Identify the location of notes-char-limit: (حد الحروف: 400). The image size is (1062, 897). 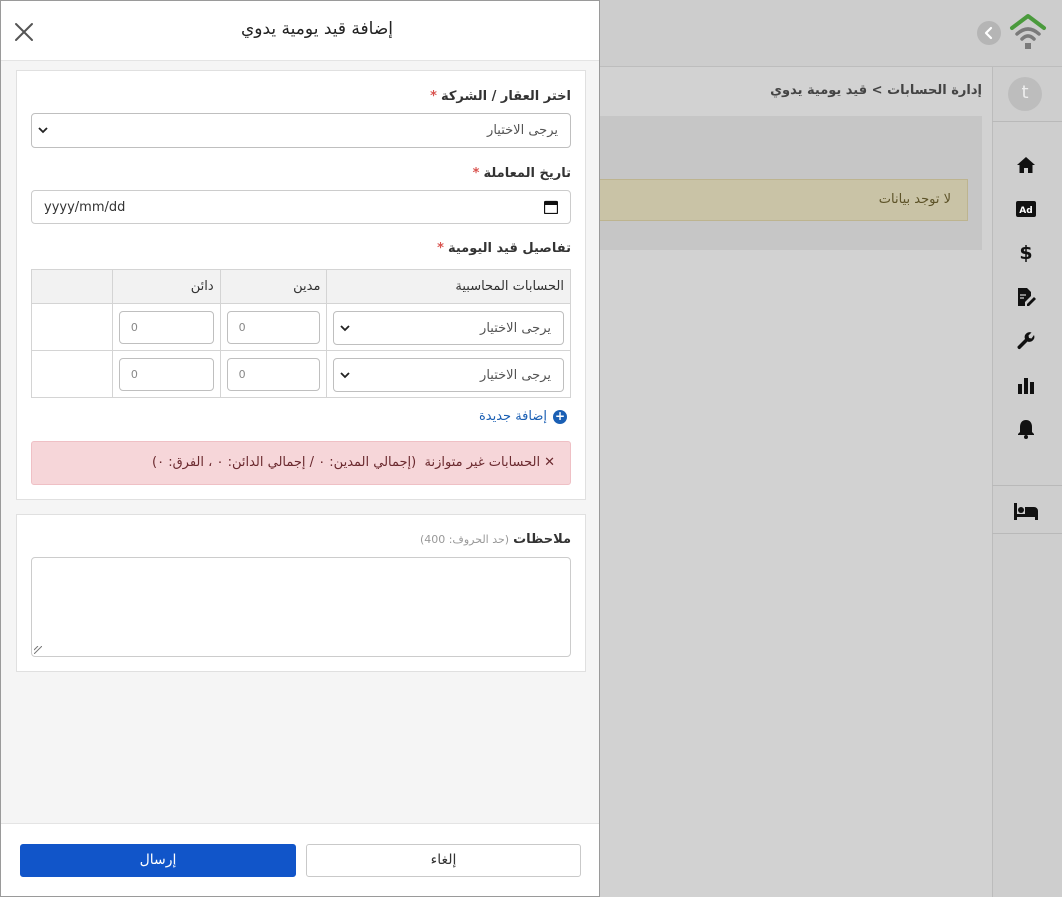
(464, 539).